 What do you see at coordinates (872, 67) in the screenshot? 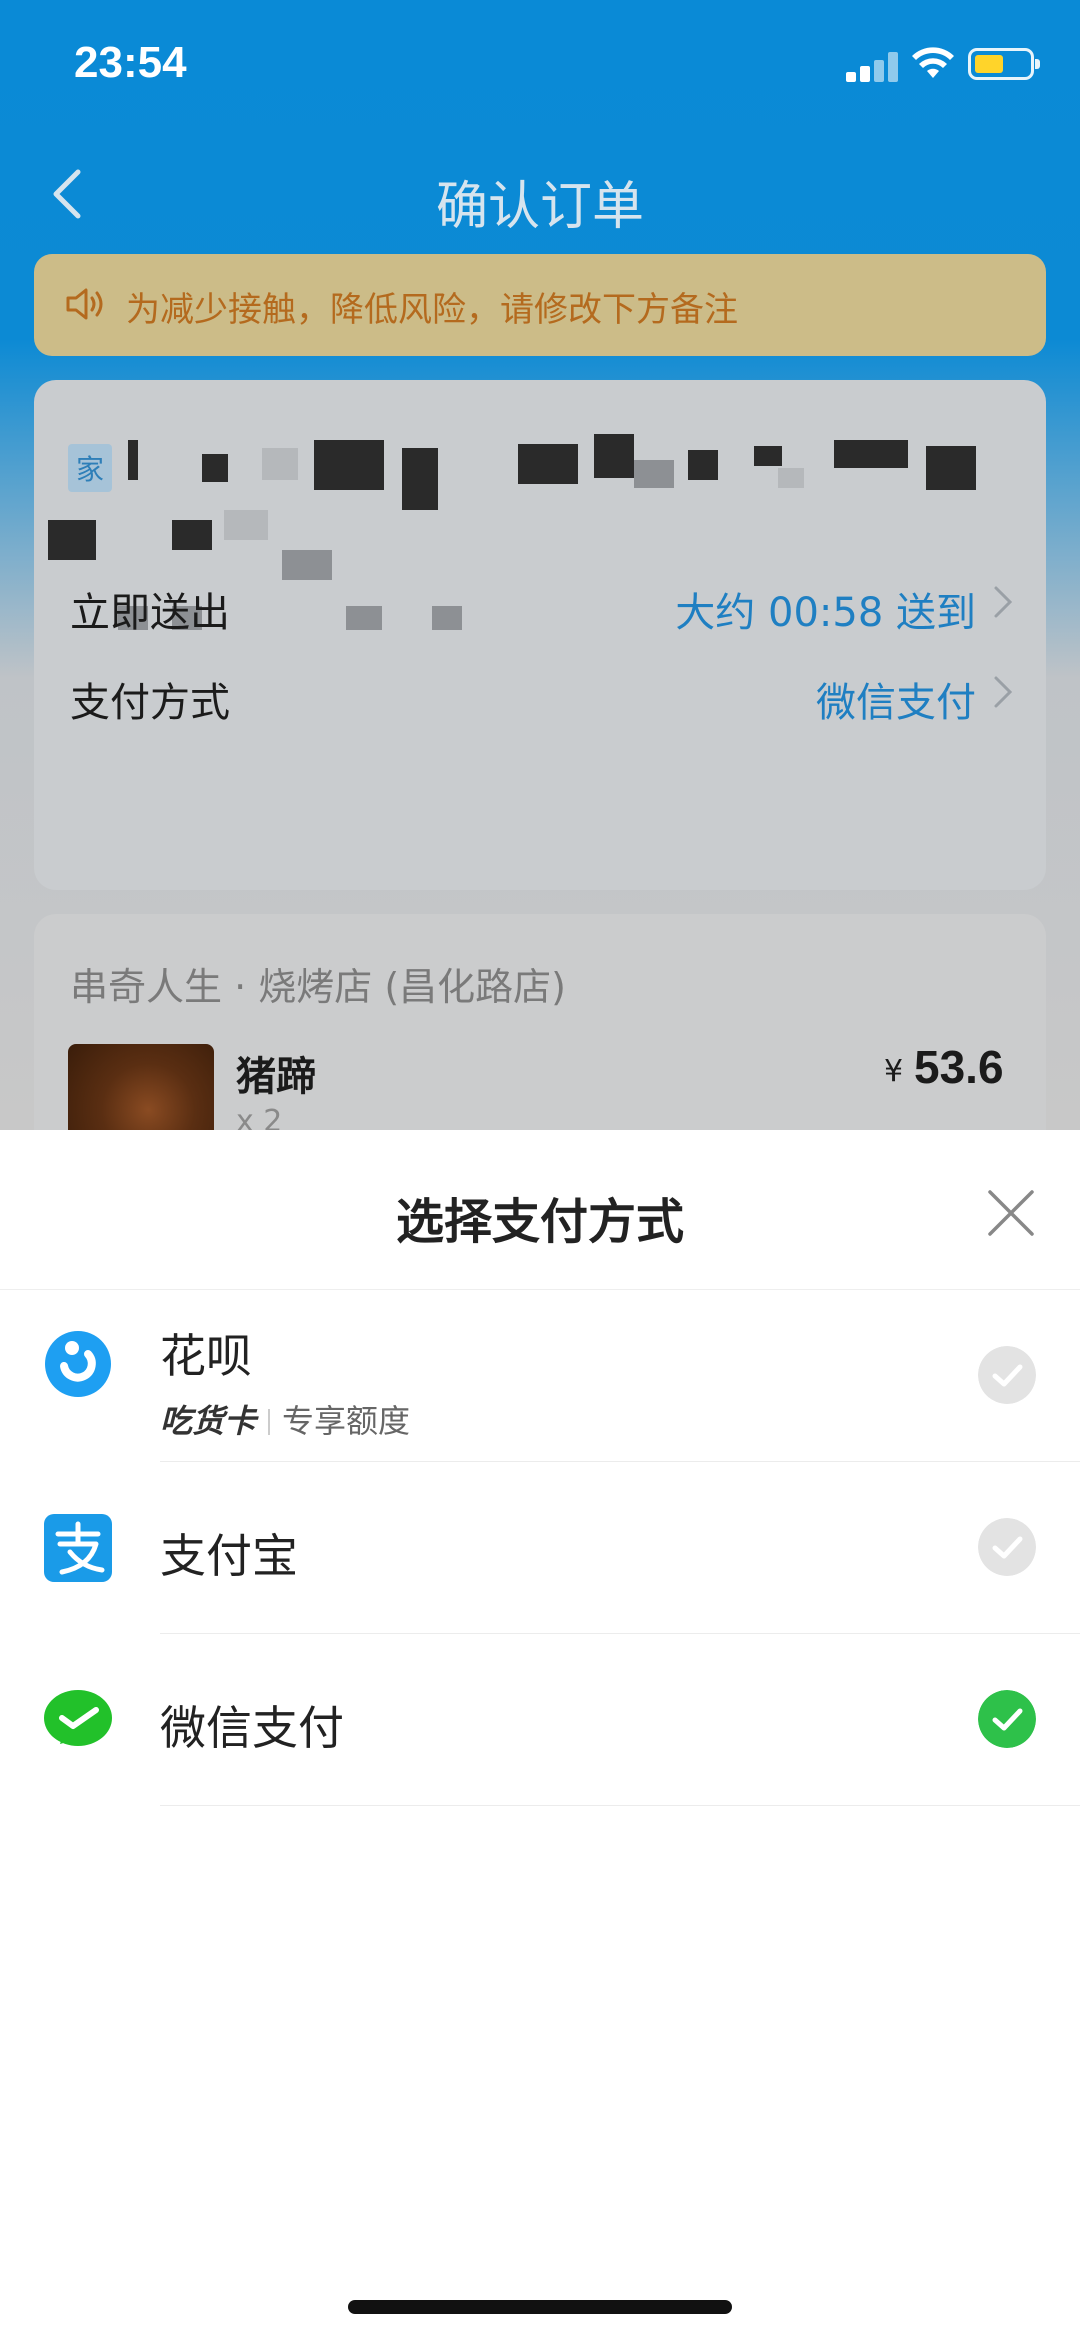
I see `signal-icon` at bounding box center [872, 67].